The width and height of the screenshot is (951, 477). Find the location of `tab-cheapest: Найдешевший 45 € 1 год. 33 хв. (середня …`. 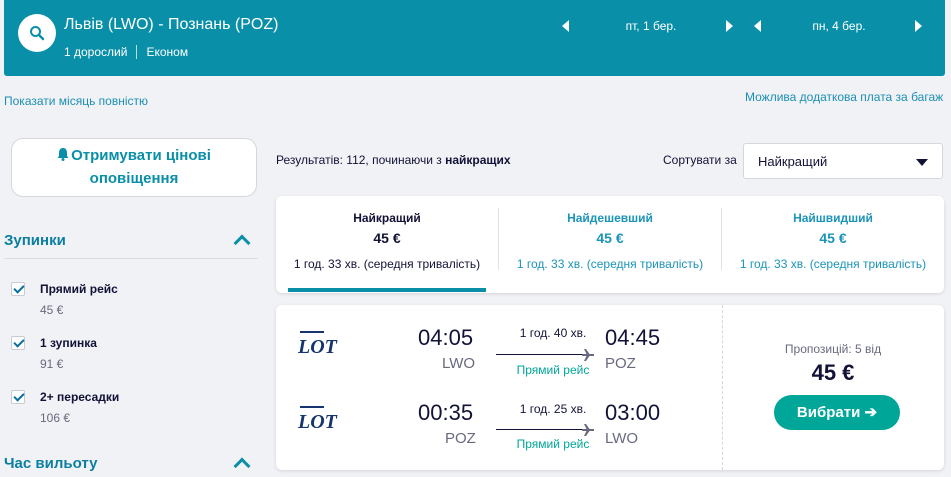

tab-cheapest: Найдешевший 45 € 1 год. 33 хв. (середня … is located at coordinates (610, 244).